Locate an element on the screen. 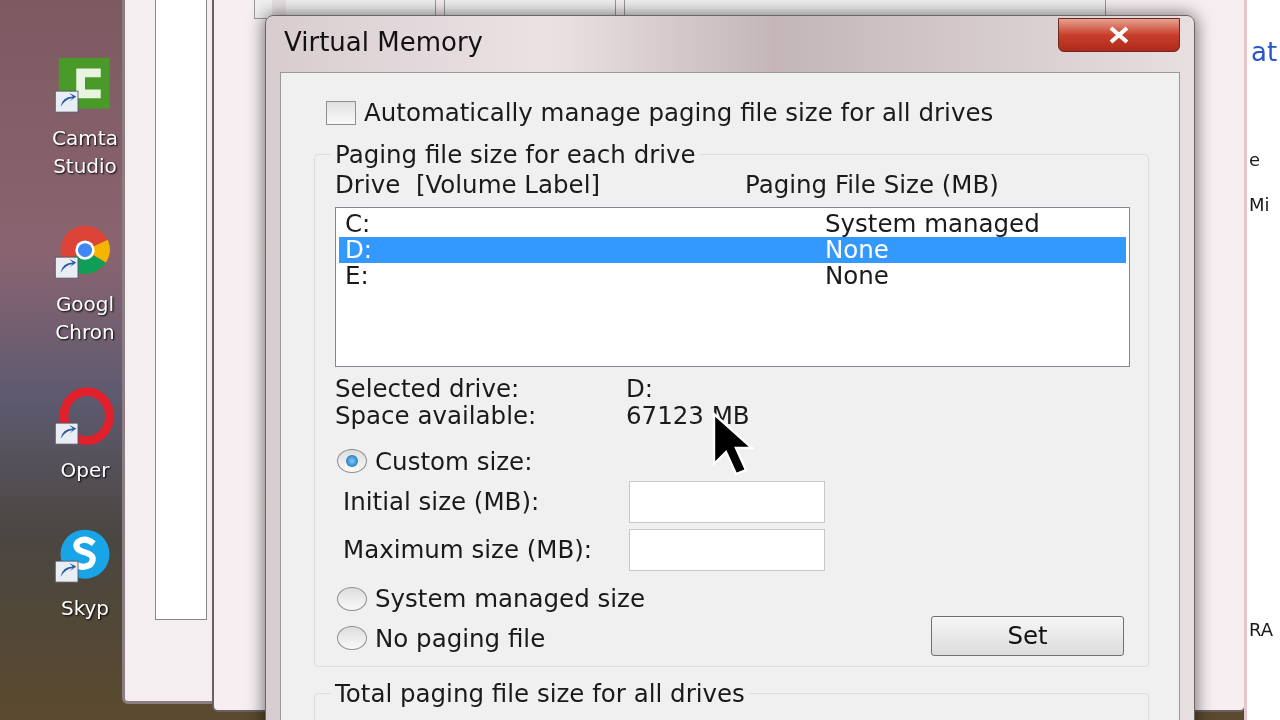  shortcut-label: Oper is located at coordinates (85, 470).